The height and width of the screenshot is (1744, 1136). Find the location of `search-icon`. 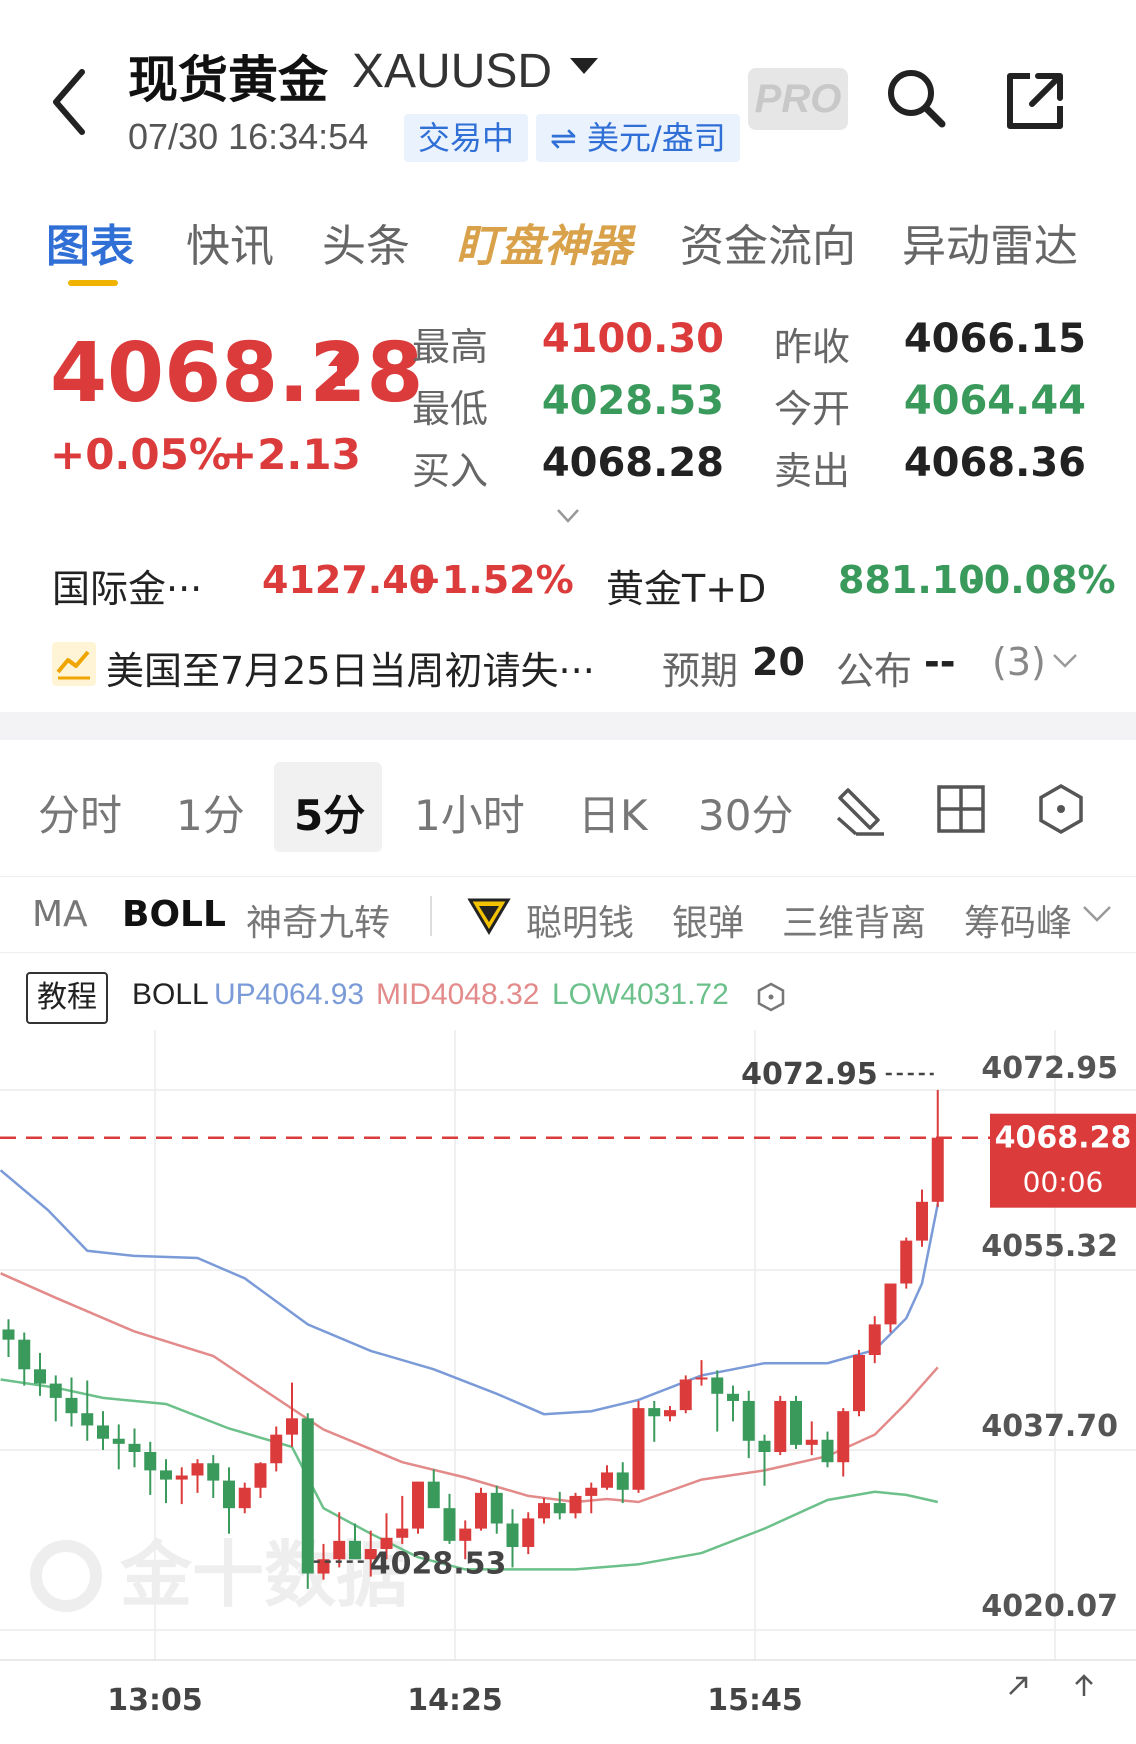

search-icon is located at coordinates (916, 98).